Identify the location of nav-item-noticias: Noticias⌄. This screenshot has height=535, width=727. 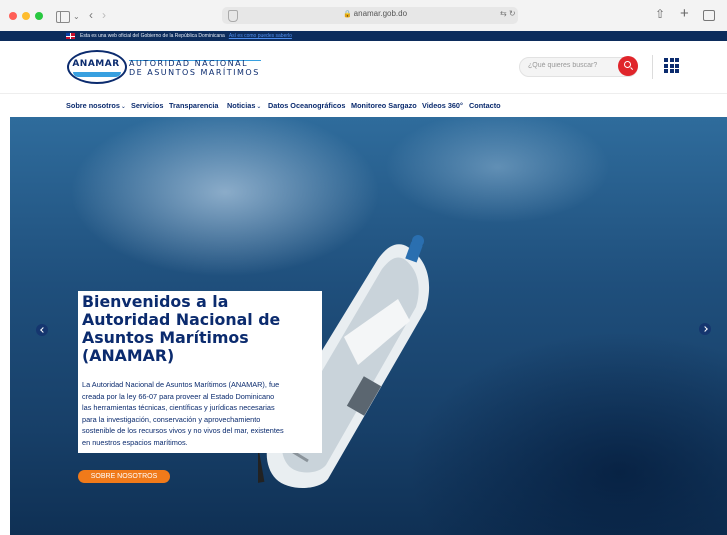
(244, 105).